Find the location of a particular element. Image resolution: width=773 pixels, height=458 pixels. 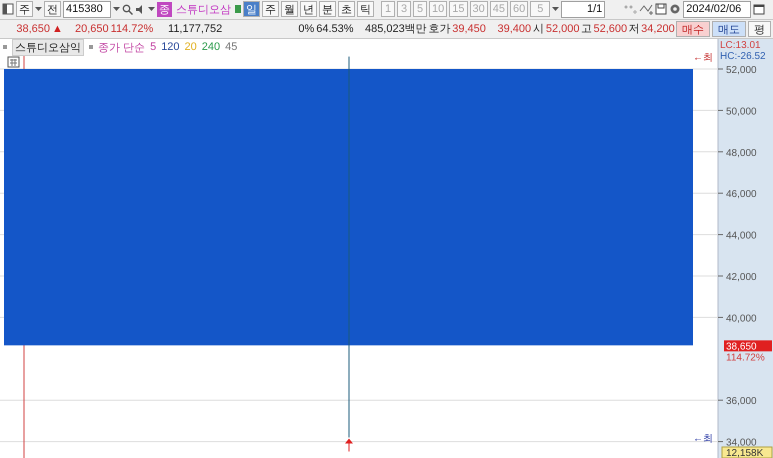

low-text: 34,200 is located at coordinates (657, 28).